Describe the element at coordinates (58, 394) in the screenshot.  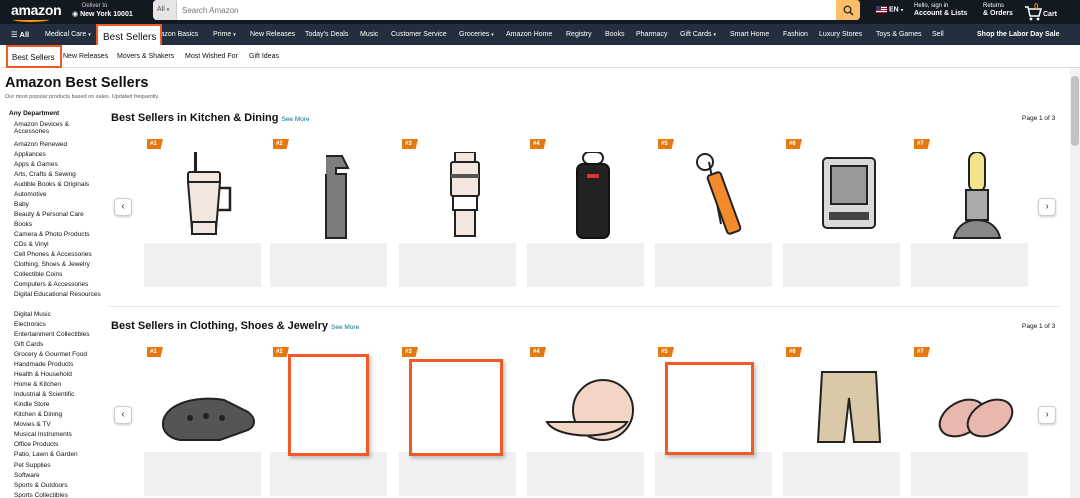
I see `sidebar-dept-item: Industrial & Scientific` at that location.